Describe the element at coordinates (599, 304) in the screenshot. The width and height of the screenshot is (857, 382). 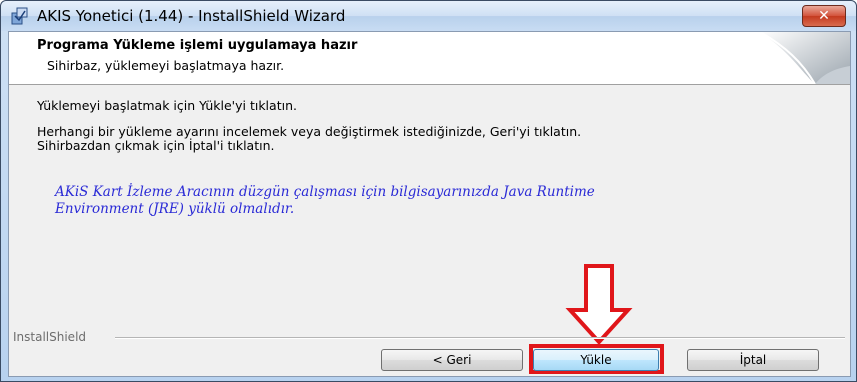
I see `down-arrow-icon` at that location.